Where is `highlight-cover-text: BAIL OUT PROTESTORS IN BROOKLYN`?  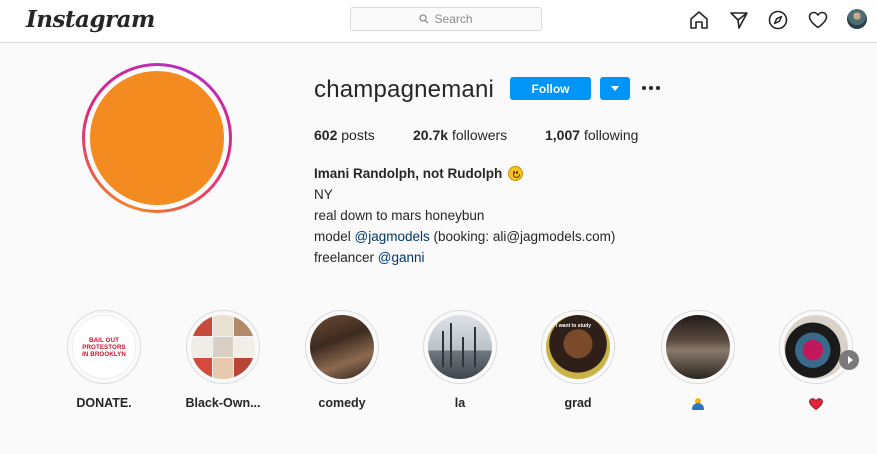
highlight-cover-text: BAIL OUT PROTESTORS IN BROOKLYN is located at coordinates (104, 347).